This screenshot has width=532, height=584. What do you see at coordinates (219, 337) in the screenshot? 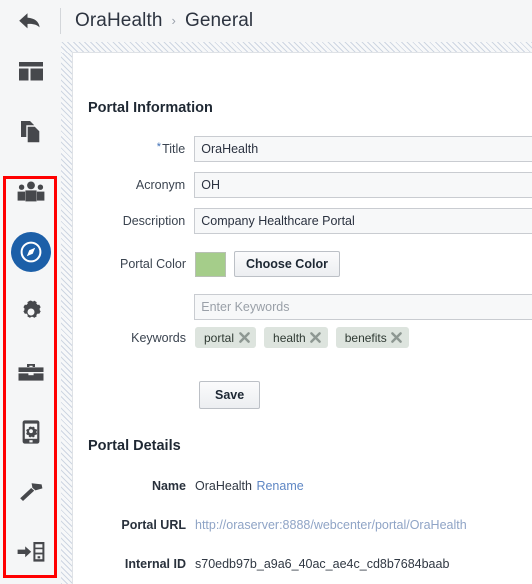
I see `keyword-chip-label: portal` at bounding box center [219, 337].